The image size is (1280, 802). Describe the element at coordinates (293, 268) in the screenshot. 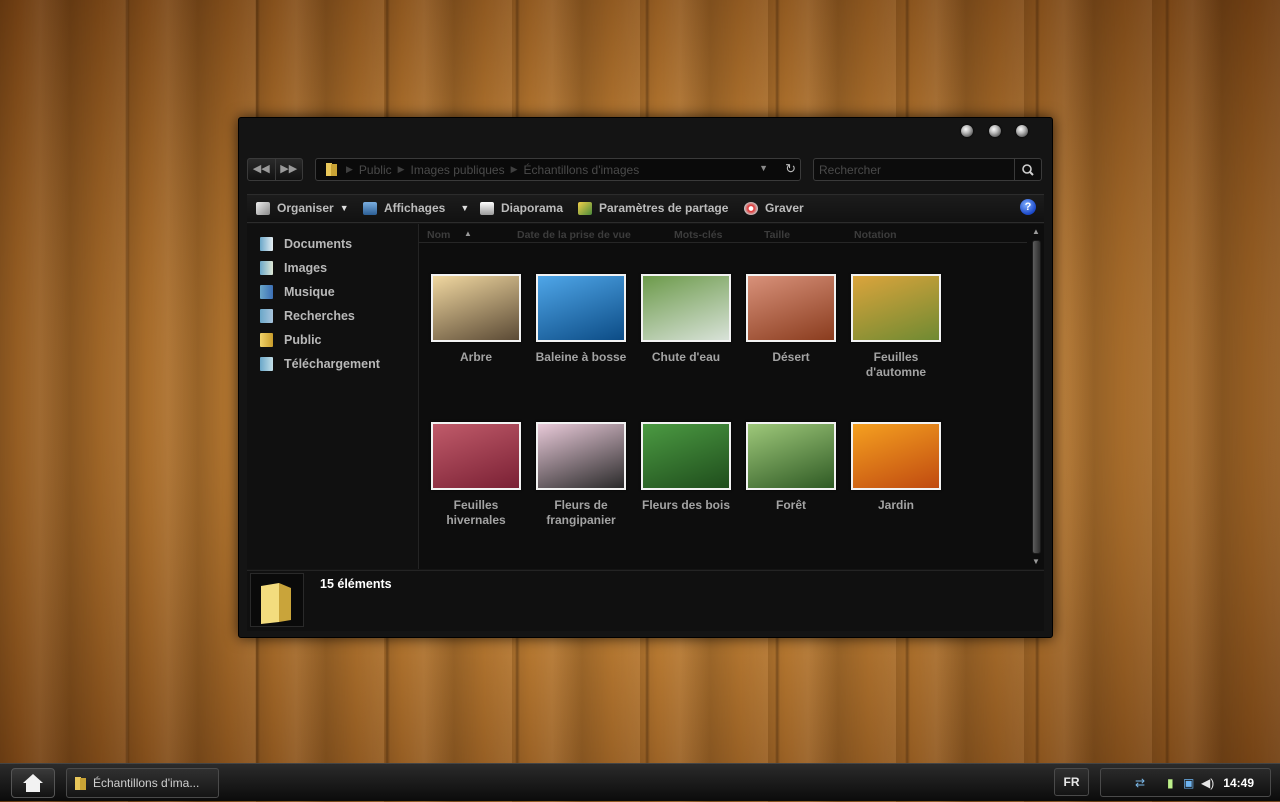

I see `sidebar-item-images: Images` at that location.